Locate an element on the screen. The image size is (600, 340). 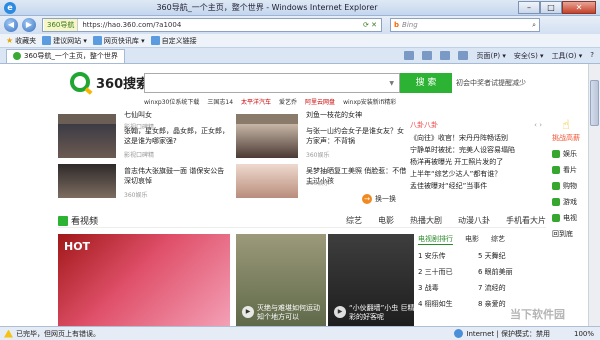
search-input: ▼ is located at coordinates (272, 83).